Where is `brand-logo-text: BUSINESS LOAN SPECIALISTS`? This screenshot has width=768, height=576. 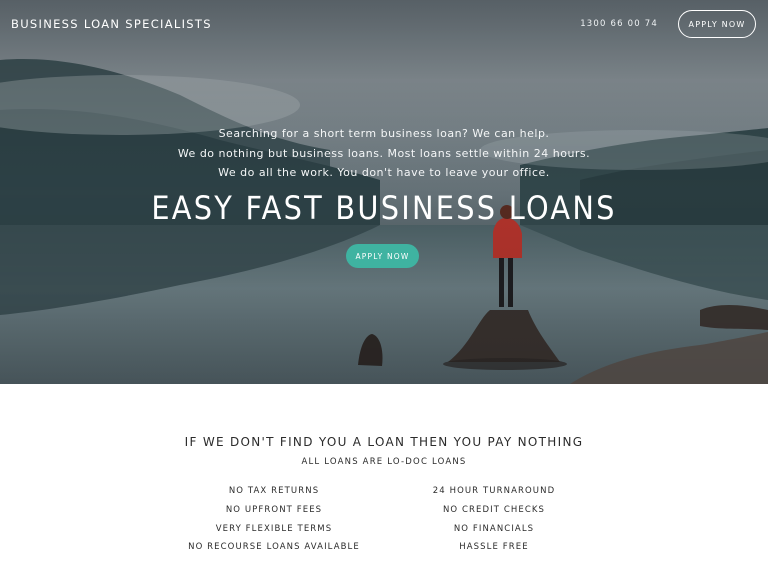
brand-logo-text: BUSINESS LOAN SPECIALISTS is located at coordinates (111, 24).